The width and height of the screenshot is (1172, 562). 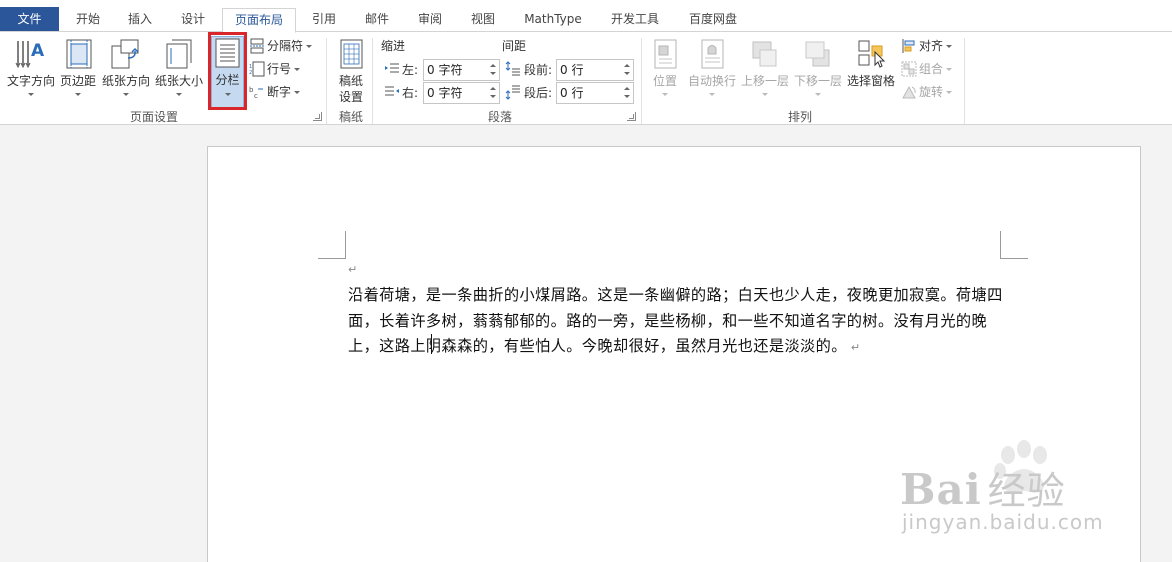 I want to click on page-break-icon, so click(x=257, y=45).